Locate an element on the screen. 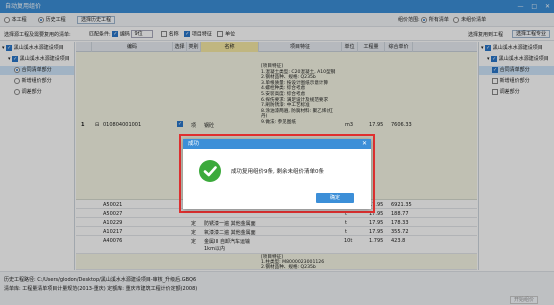 The height and width of the screenshot is (305, 554). dialog-close-icon: ✕ is located at coordinates (364, 144).